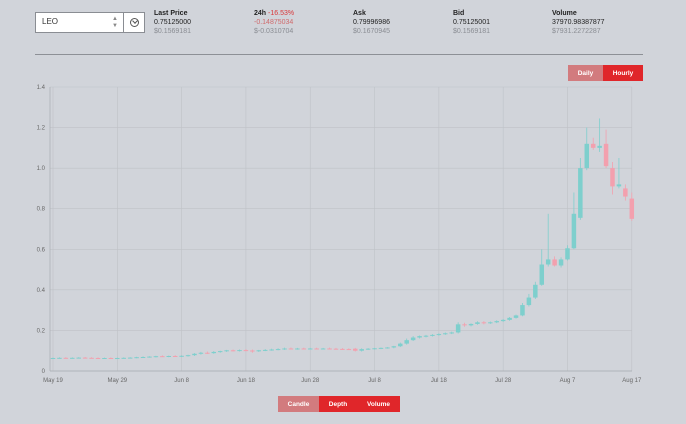 This screenshot has width=686, height=424. What do you see at coordinates (41, 169) in the screenshot?
I see `y-tick-label: 1.0` at bounding box center [41, 169].